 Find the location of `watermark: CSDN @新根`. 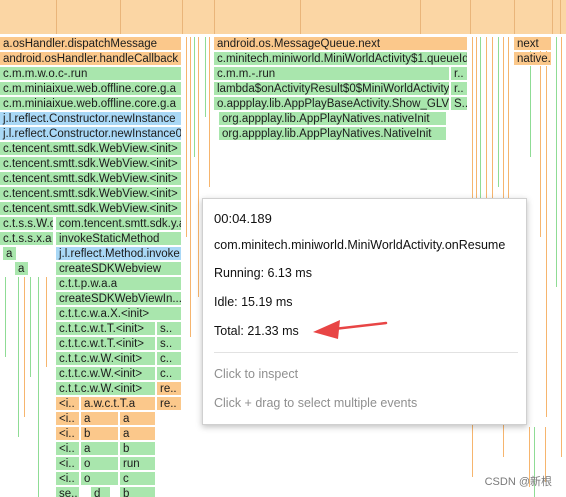

watermark: CSDN @新根 is located at coordinates (518, 482).